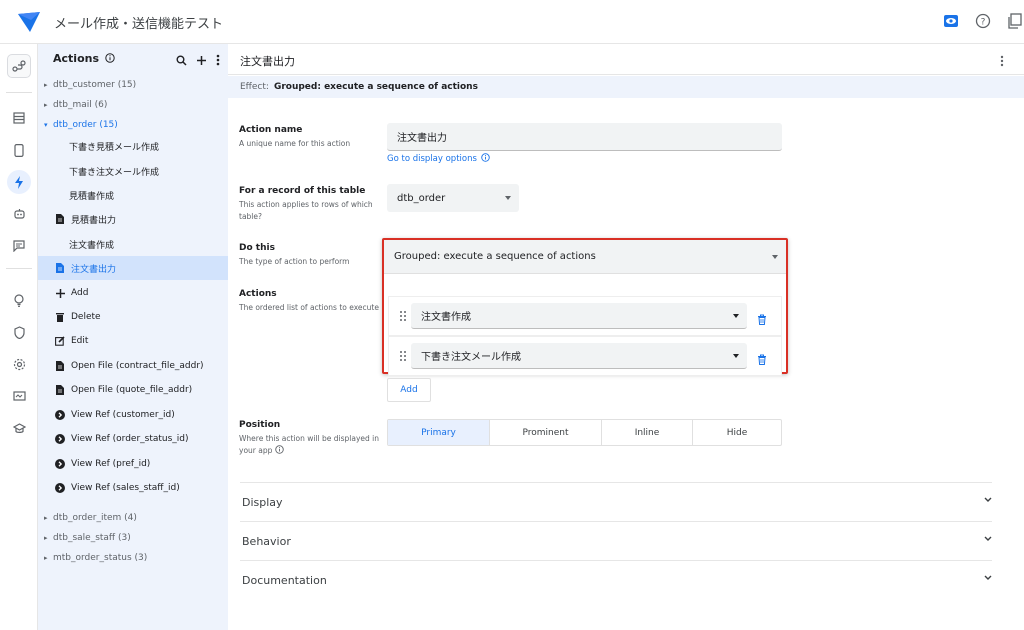 The image size is (1024, 630). I want to click on list-item: 見積書出力, so click(133, 219).